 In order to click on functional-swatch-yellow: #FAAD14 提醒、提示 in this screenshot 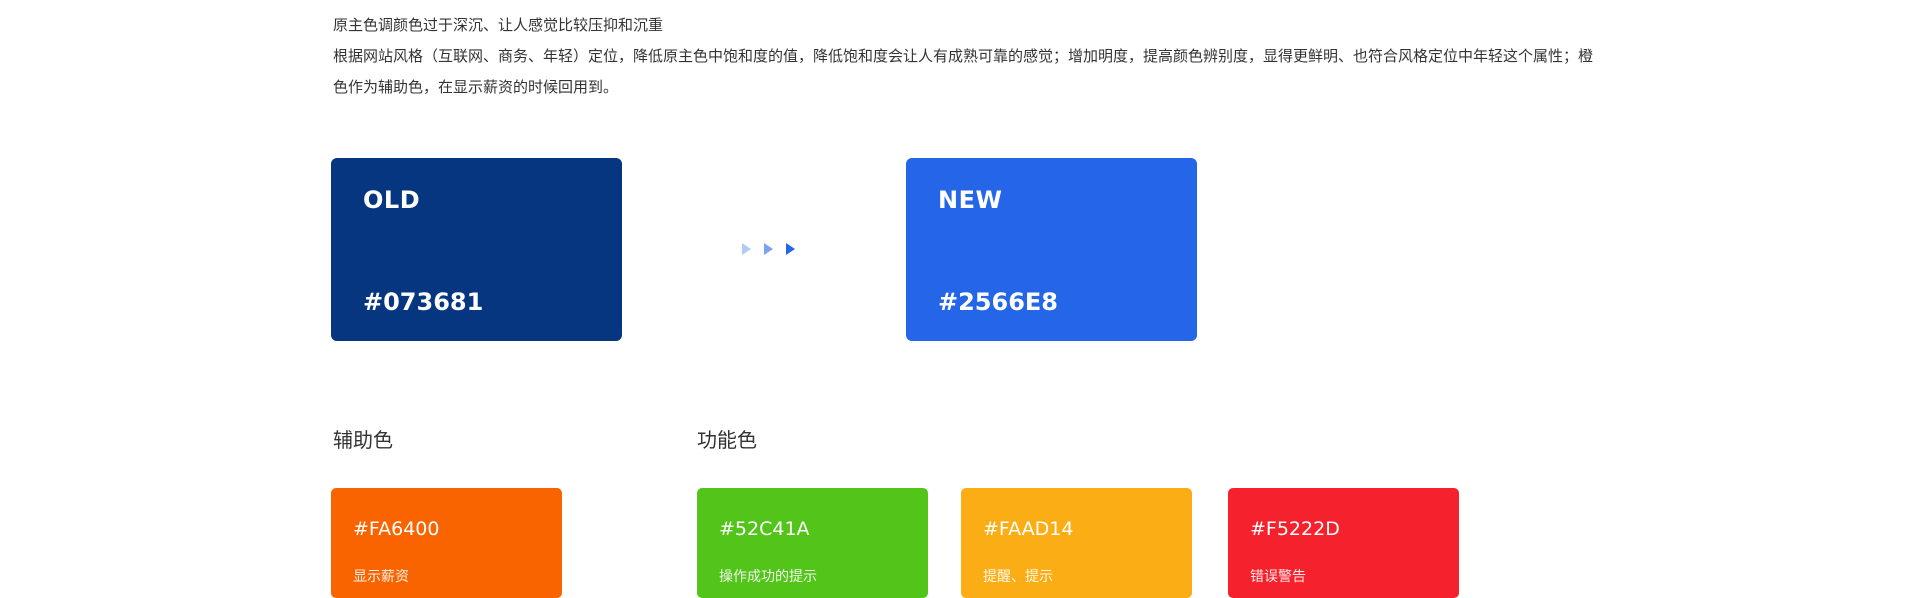, I will do `click(1076, 543)`.